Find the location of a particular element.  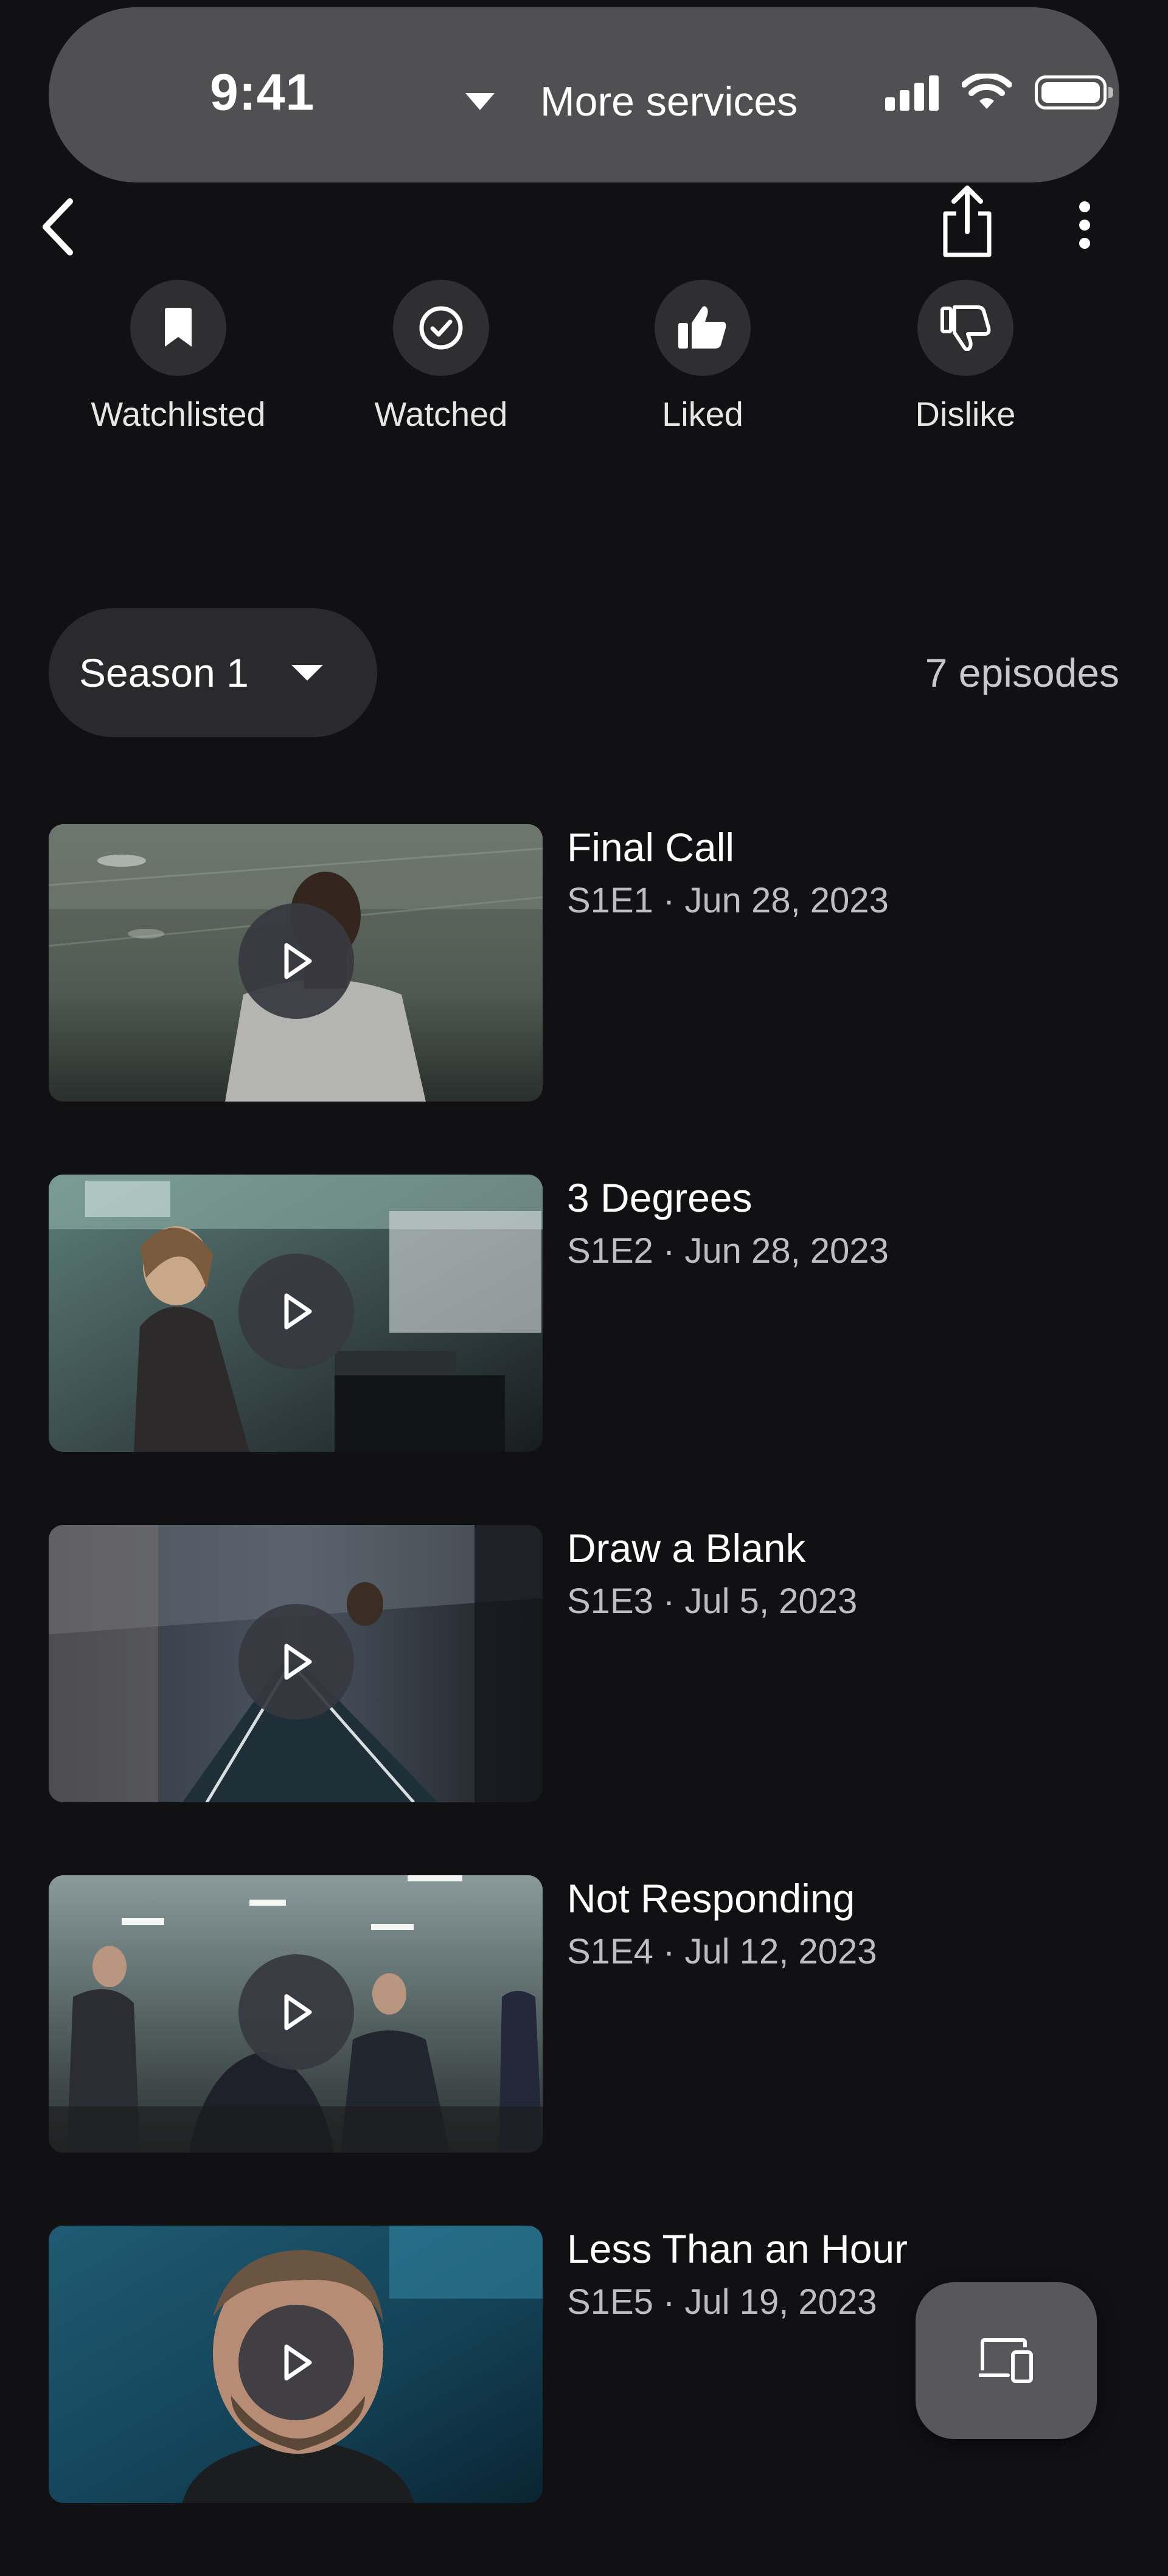

bookmark-icon is located at coordinates (178, 327).